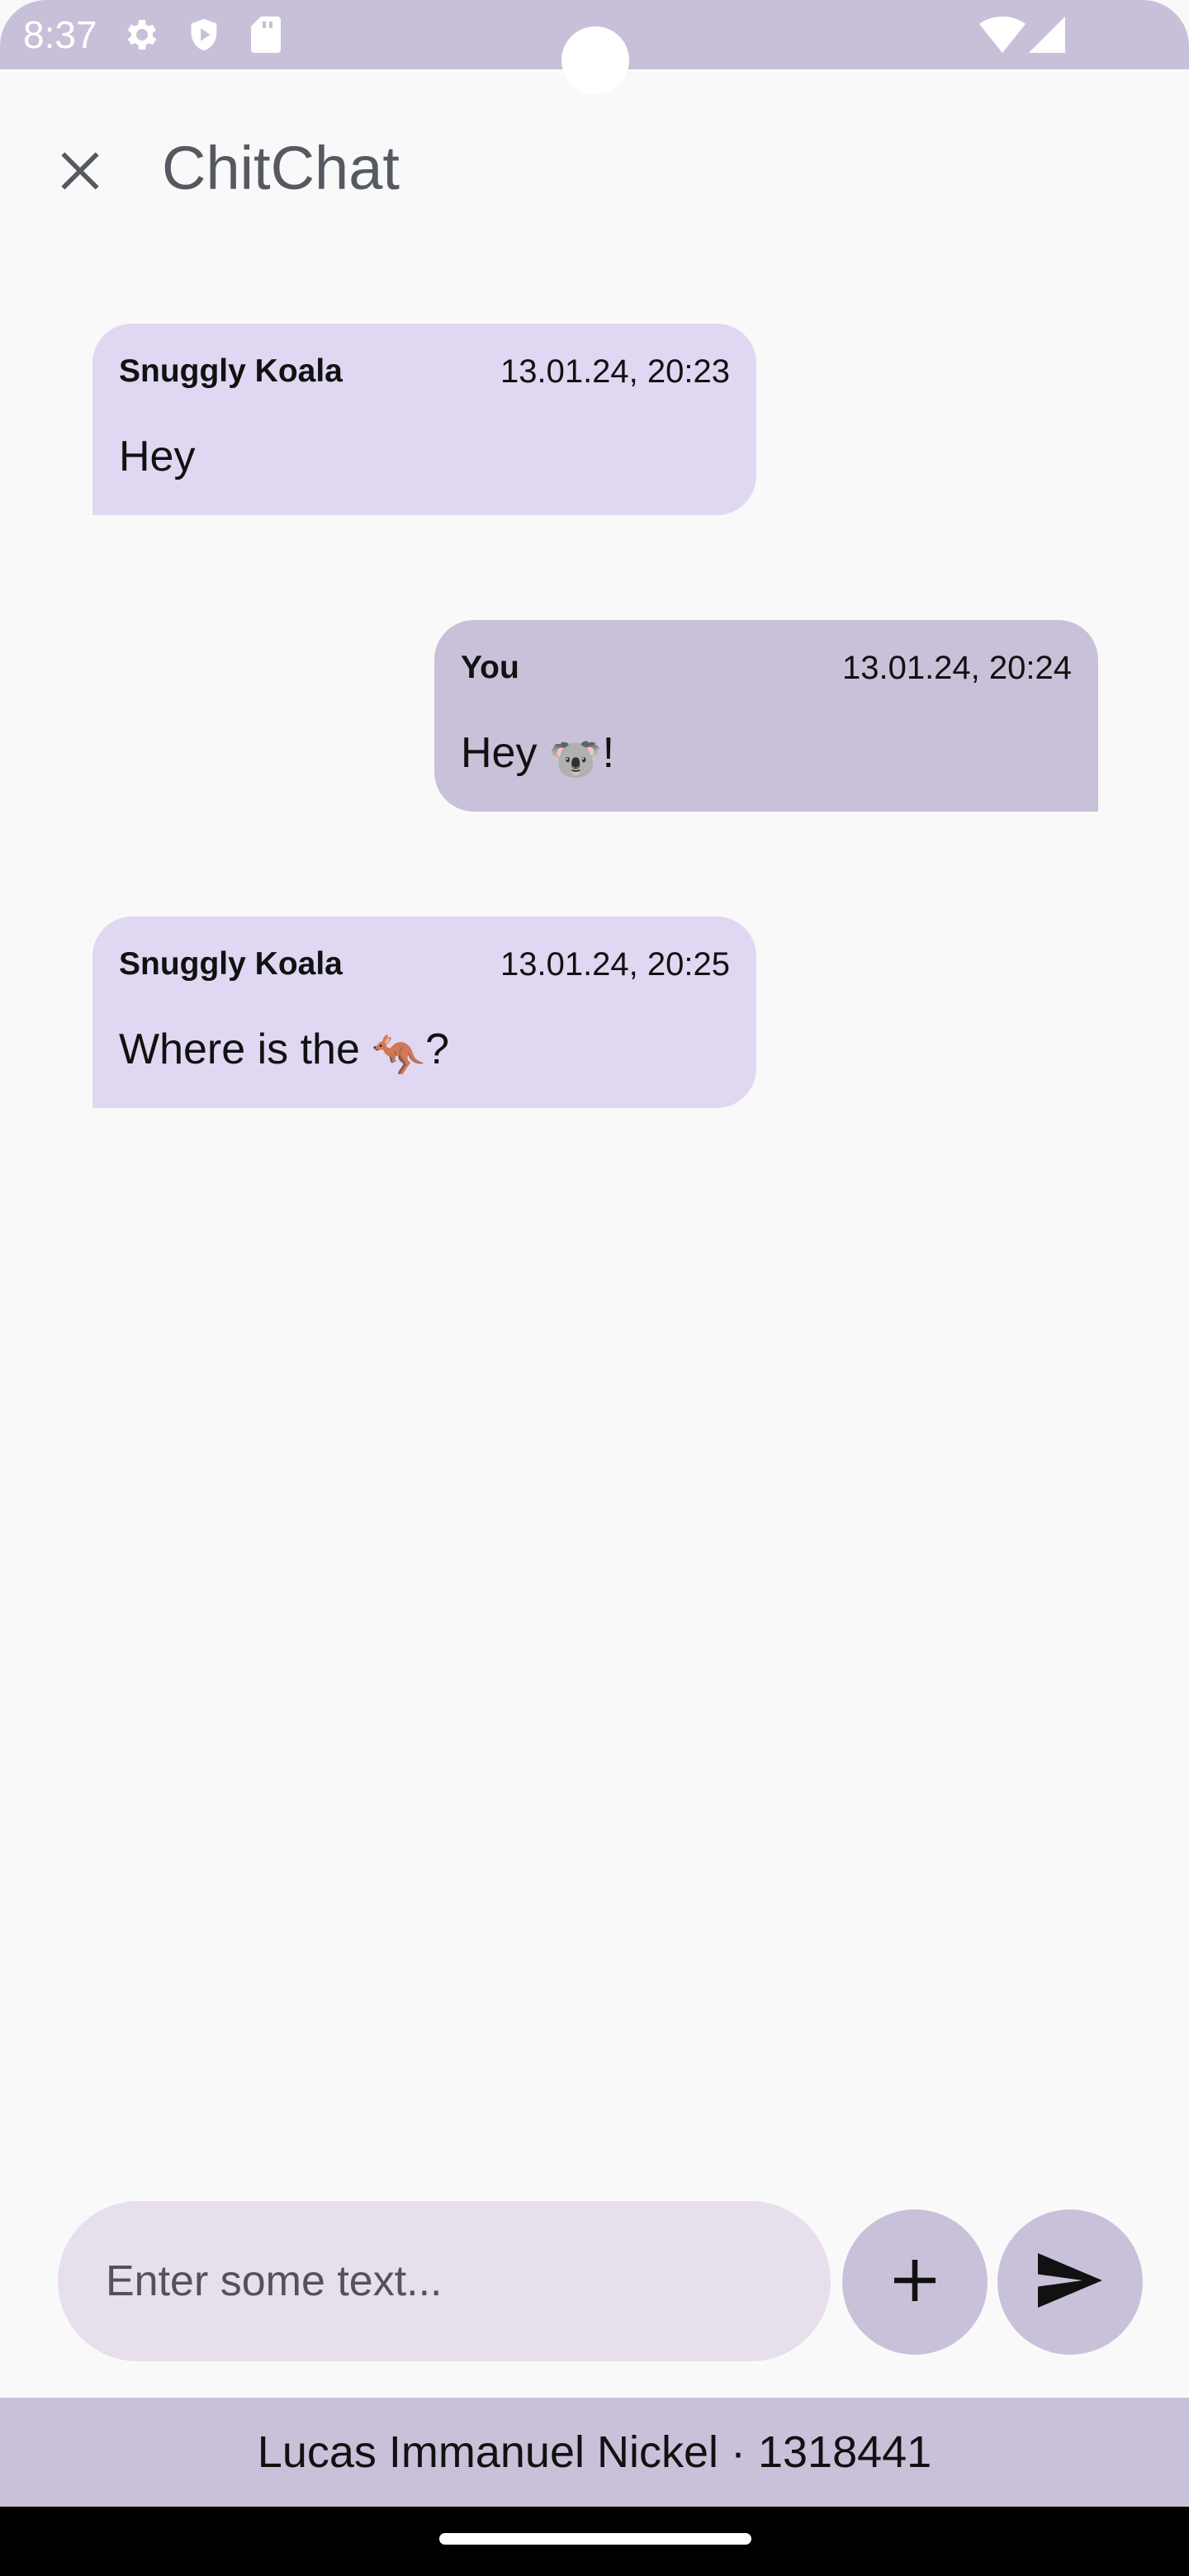  I want to click on app-bar: ChitChat, so click(594, 163).